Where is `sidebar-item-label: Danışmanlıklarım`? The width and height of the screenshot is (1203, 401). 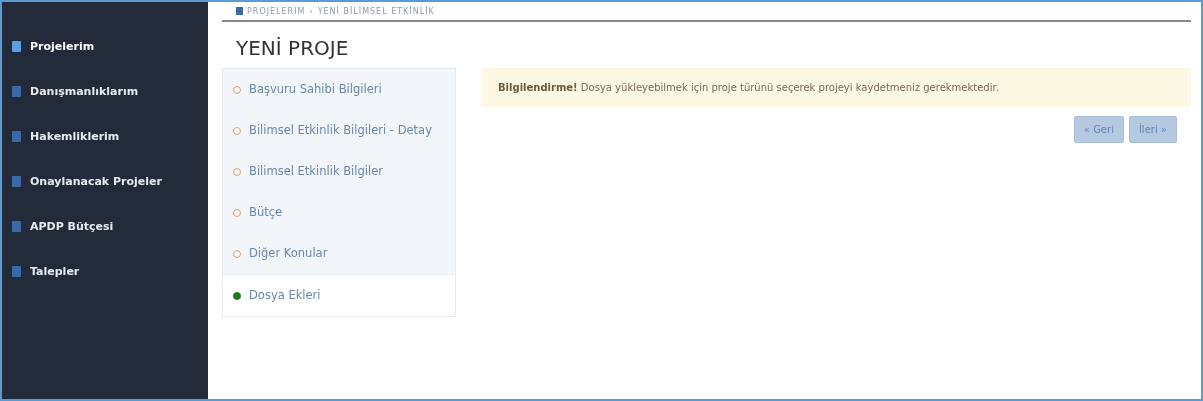 sidebar-item-label: Danışmanlıklarım is located at coordinates (84, 91).